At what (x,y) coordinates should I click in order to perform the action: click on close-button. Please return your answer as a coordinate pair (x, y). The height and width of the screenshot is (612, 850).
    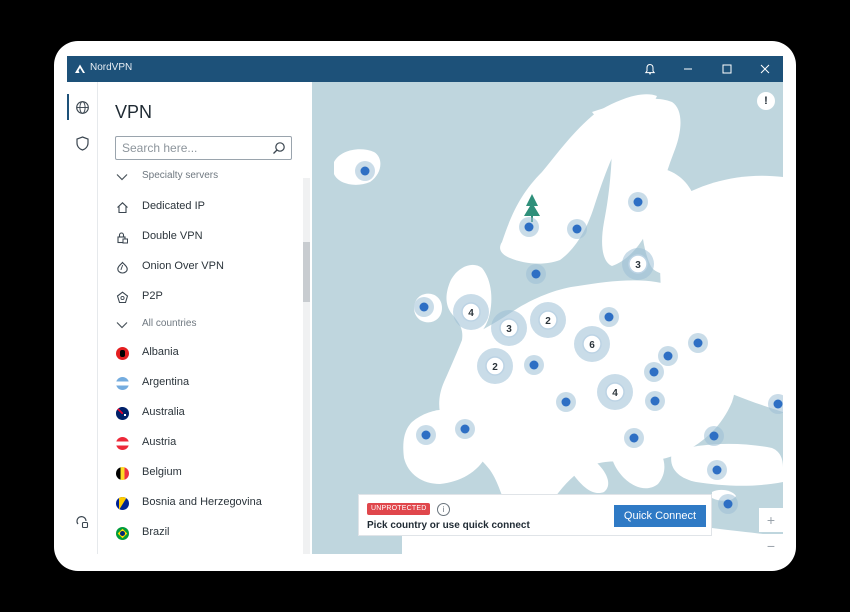
    Looking at the image, I should click on (764, 69).